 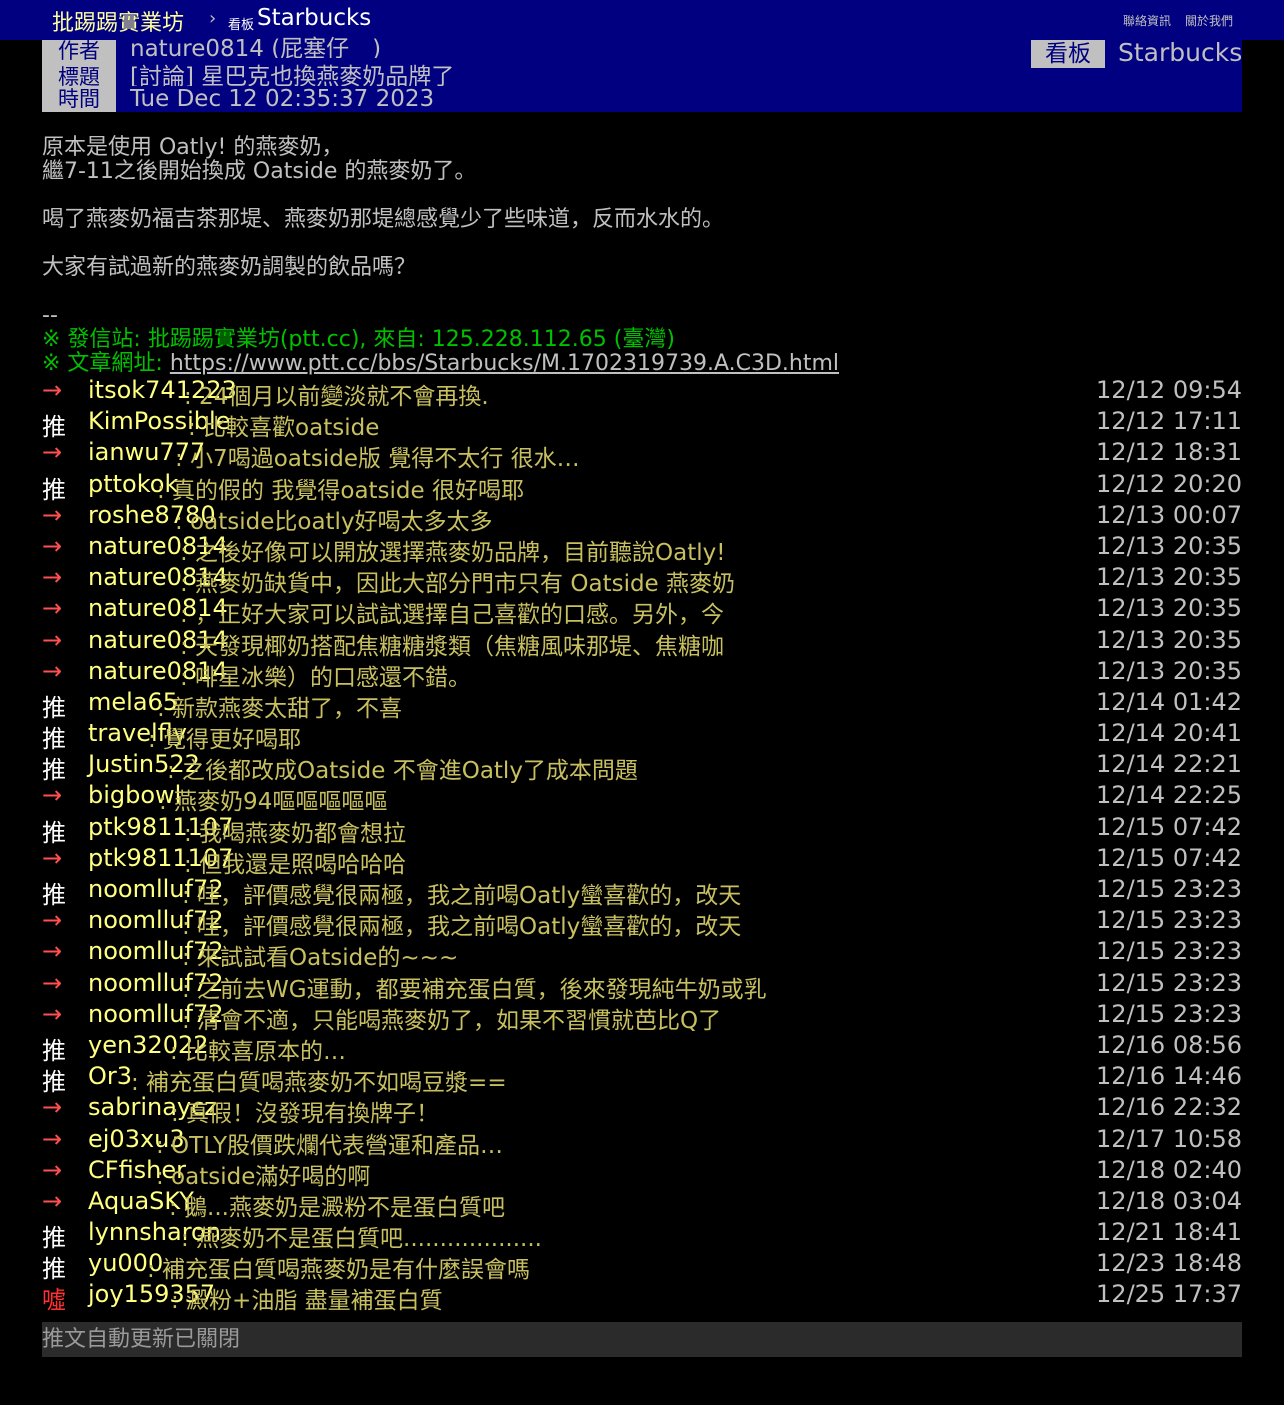 What do you see at coordinates (307, 1301) in the screenshot?
I see `push-content: : 澱粉+油脂 盡量補蛋白質` at bounding box center [307, 1301].